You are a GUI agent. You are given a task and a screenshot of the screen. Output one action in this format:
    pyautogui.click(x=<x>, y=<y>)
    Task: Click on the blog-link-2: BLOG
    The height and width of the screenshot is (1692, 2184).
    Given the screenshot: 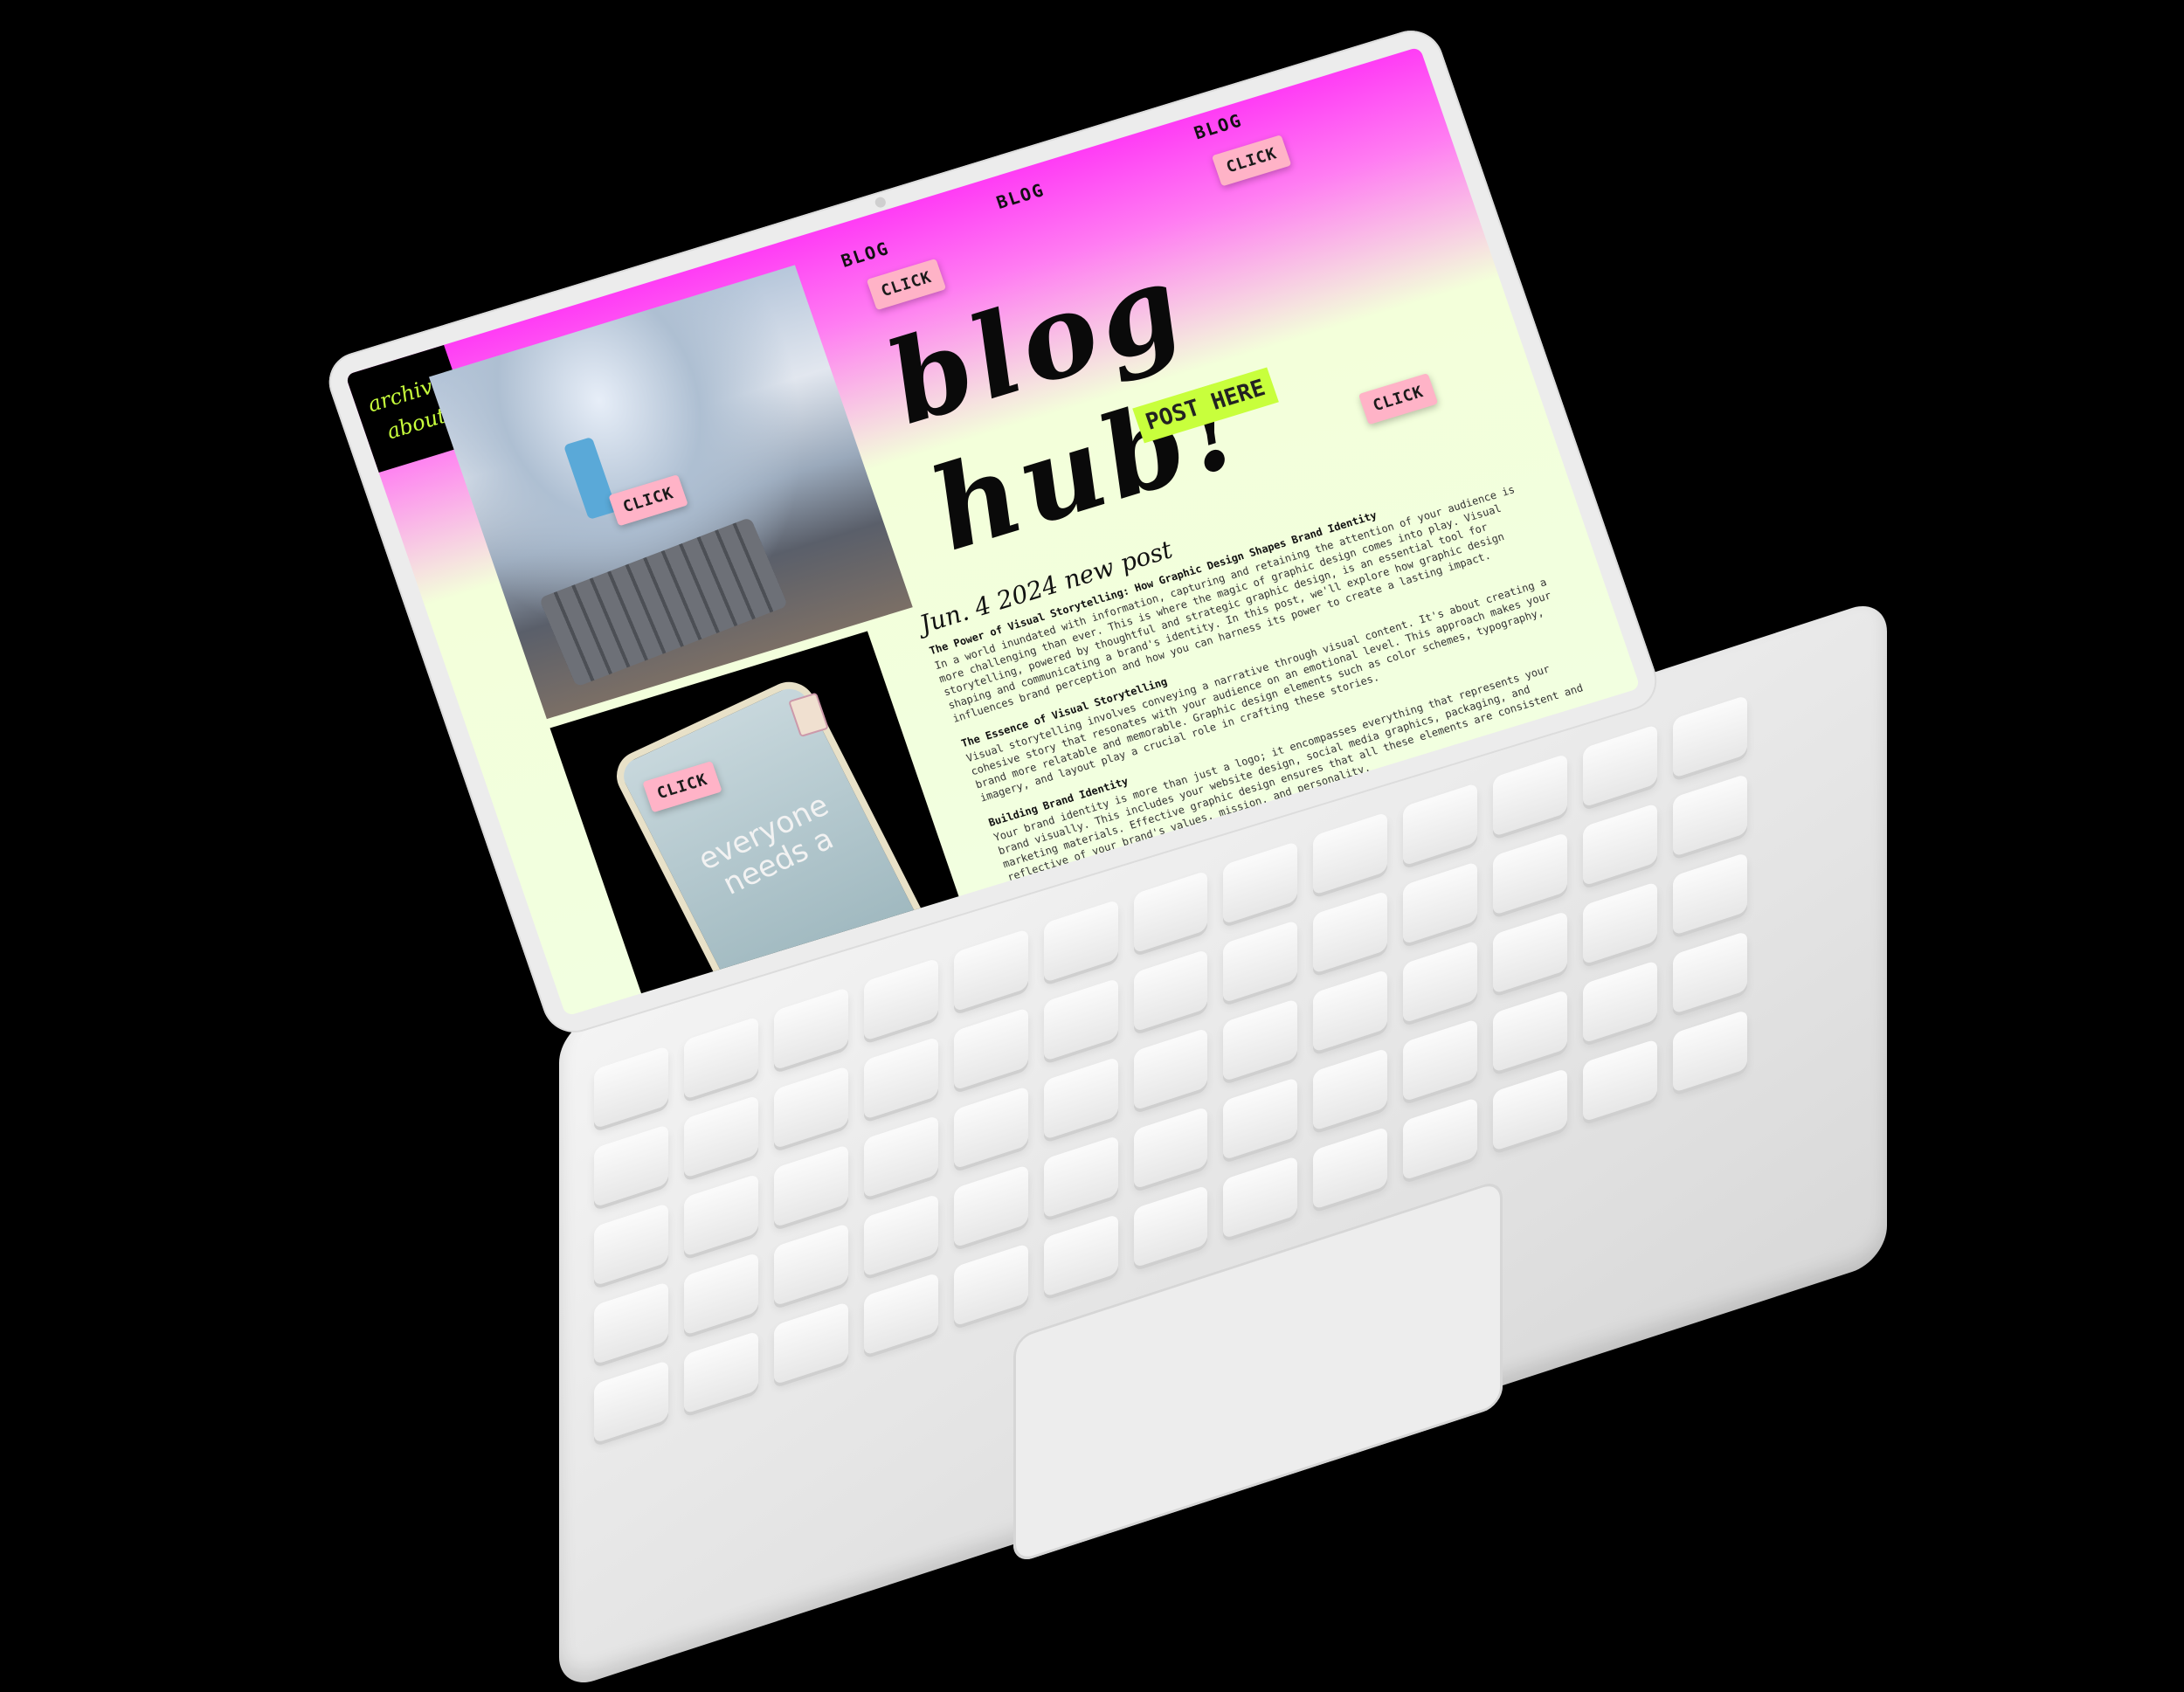 What is the action you would take?
    pyautogui.click(x=1020, y=196)
    